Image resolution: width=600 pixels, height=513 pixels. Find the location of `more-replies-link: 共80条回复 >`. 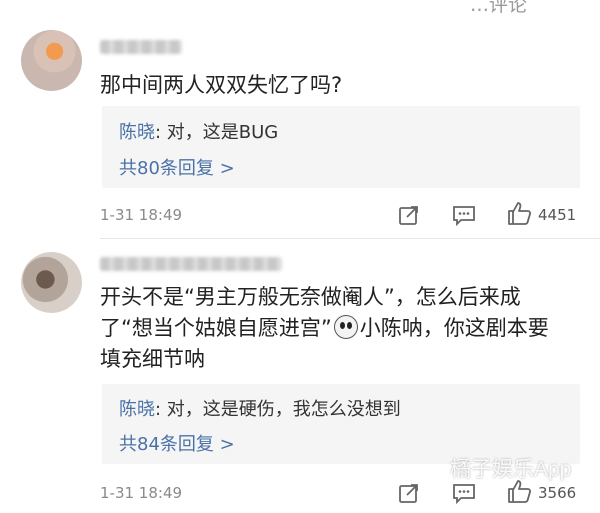

more-replies-link: 共80条回复 > is located at coordinates (177, 167).